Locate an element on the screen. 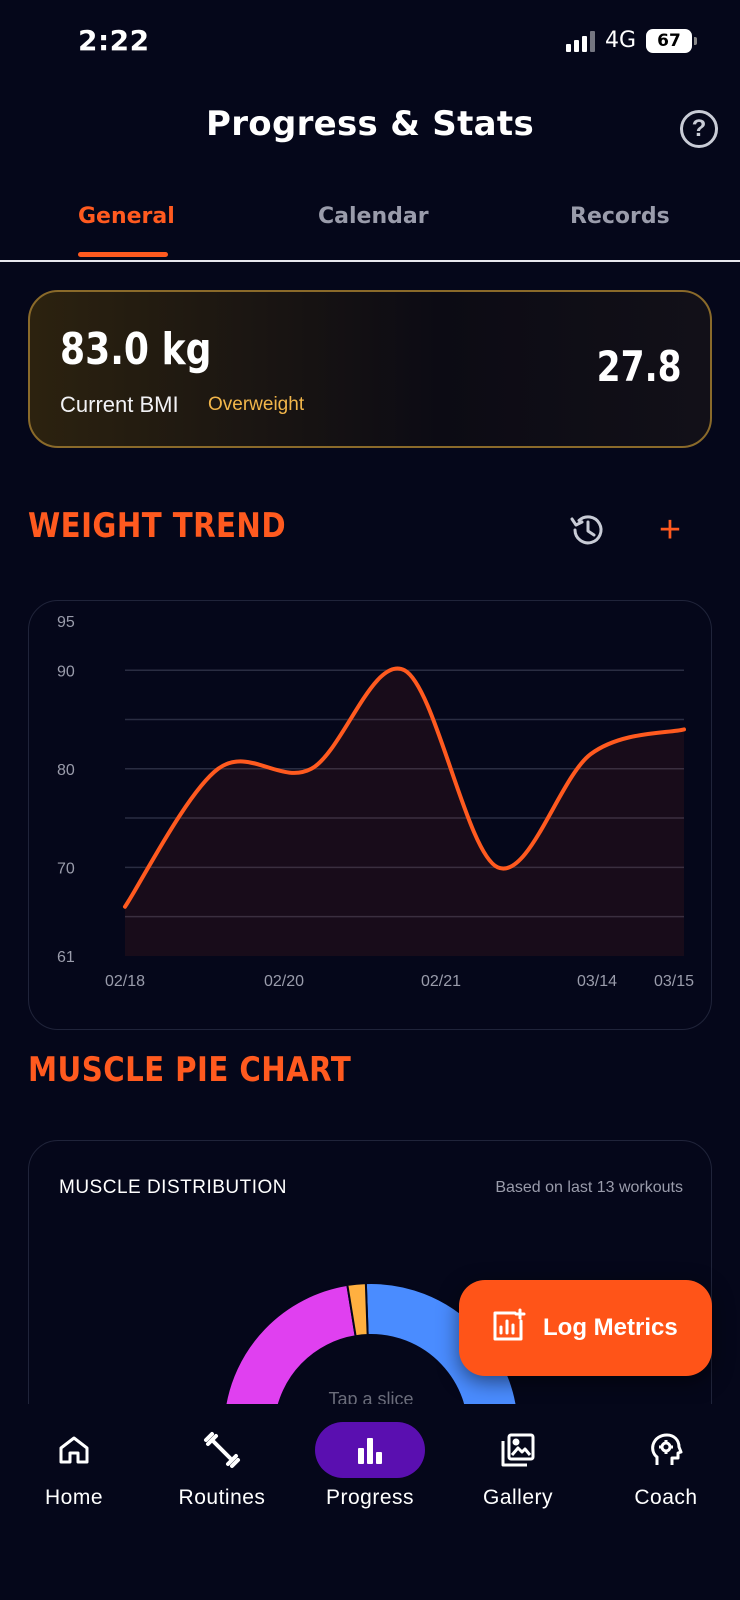 The height and width of the screenshot is (1600, 740). y-tick-label: 61 is located at coordinates (66, 957).